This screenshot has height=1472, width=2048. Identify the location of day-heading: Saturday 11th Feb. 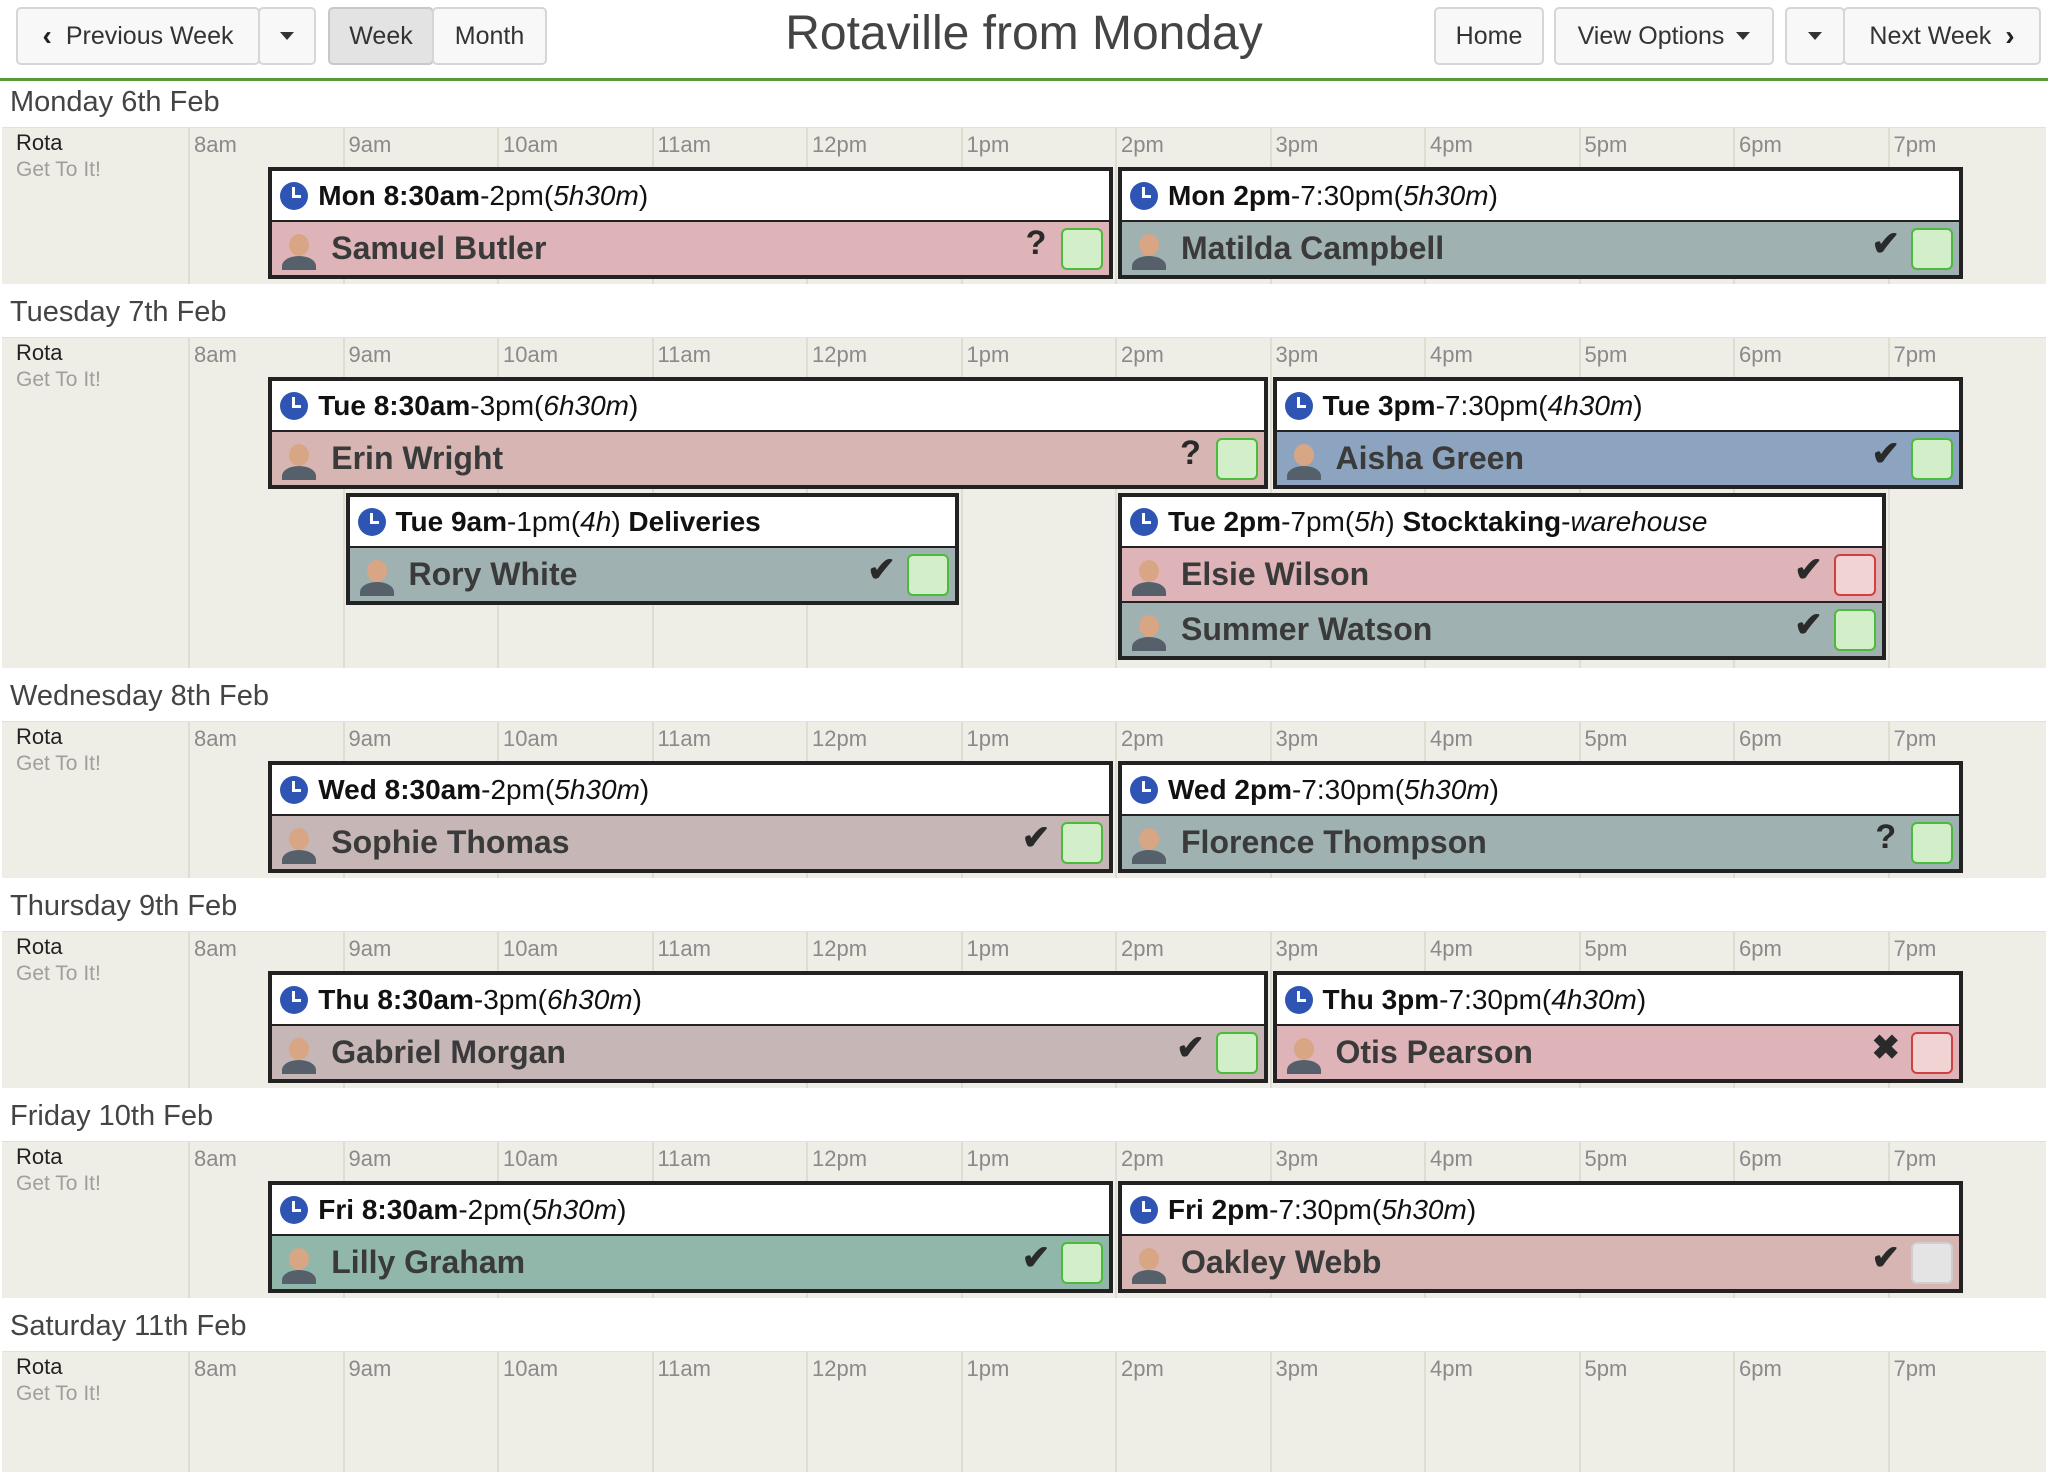
(128, 1326).